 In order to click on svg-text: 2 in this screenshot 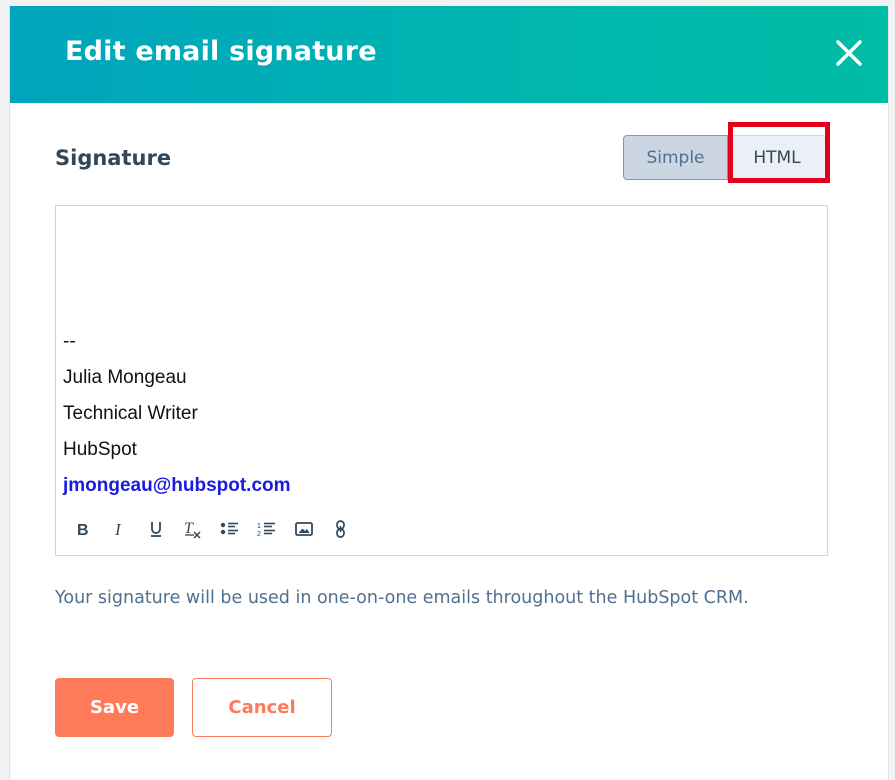, I will do `click(259, 534)`.